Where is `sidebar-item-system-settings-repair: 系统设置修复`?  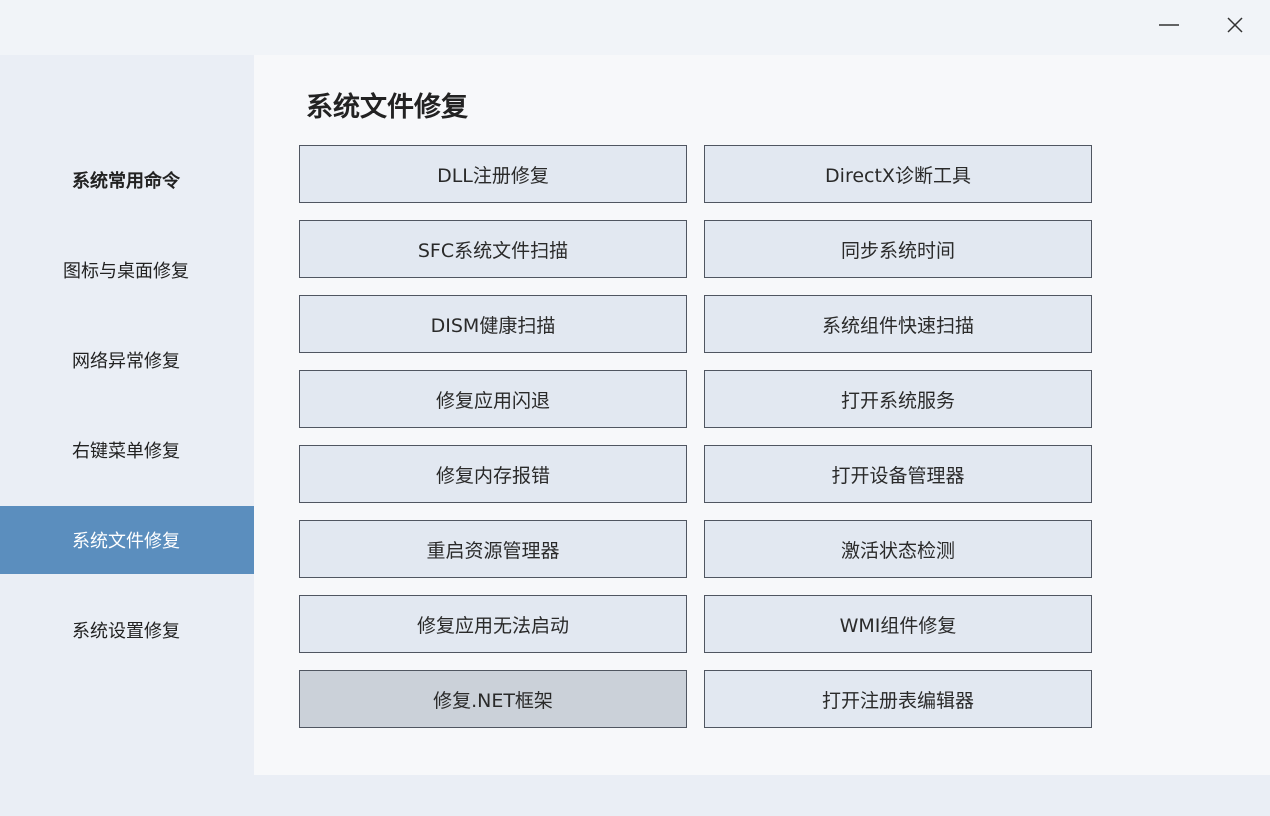 sidebar-item-system-settings-repair: 系统设置修复 is located at coordinates (127, 630).